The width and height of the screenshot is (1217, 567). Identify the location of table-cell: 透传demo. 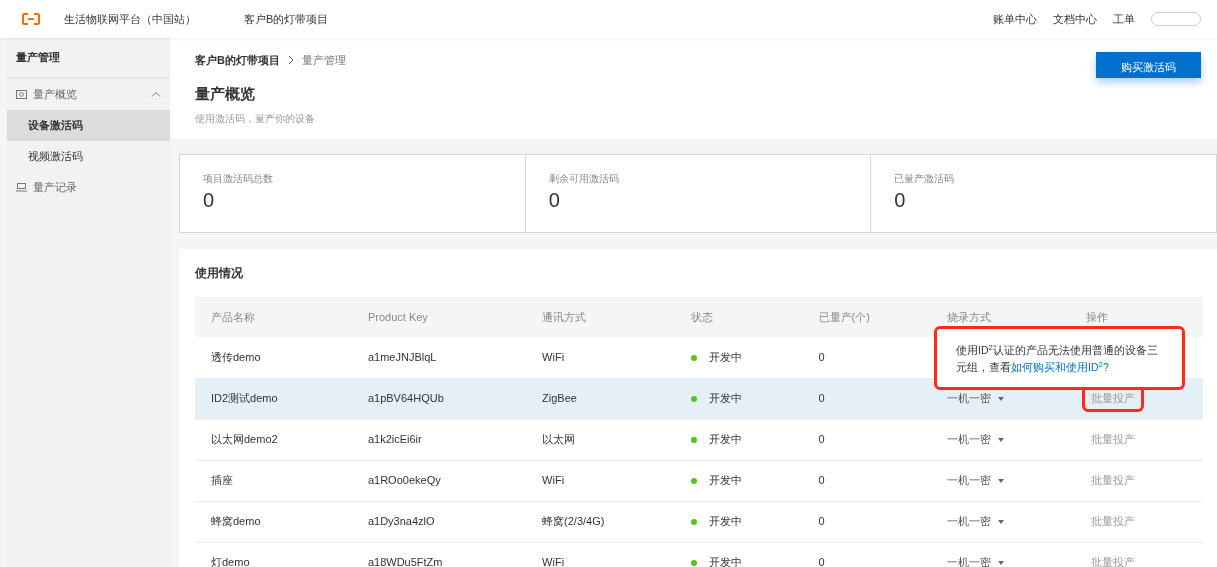
(236, 357).